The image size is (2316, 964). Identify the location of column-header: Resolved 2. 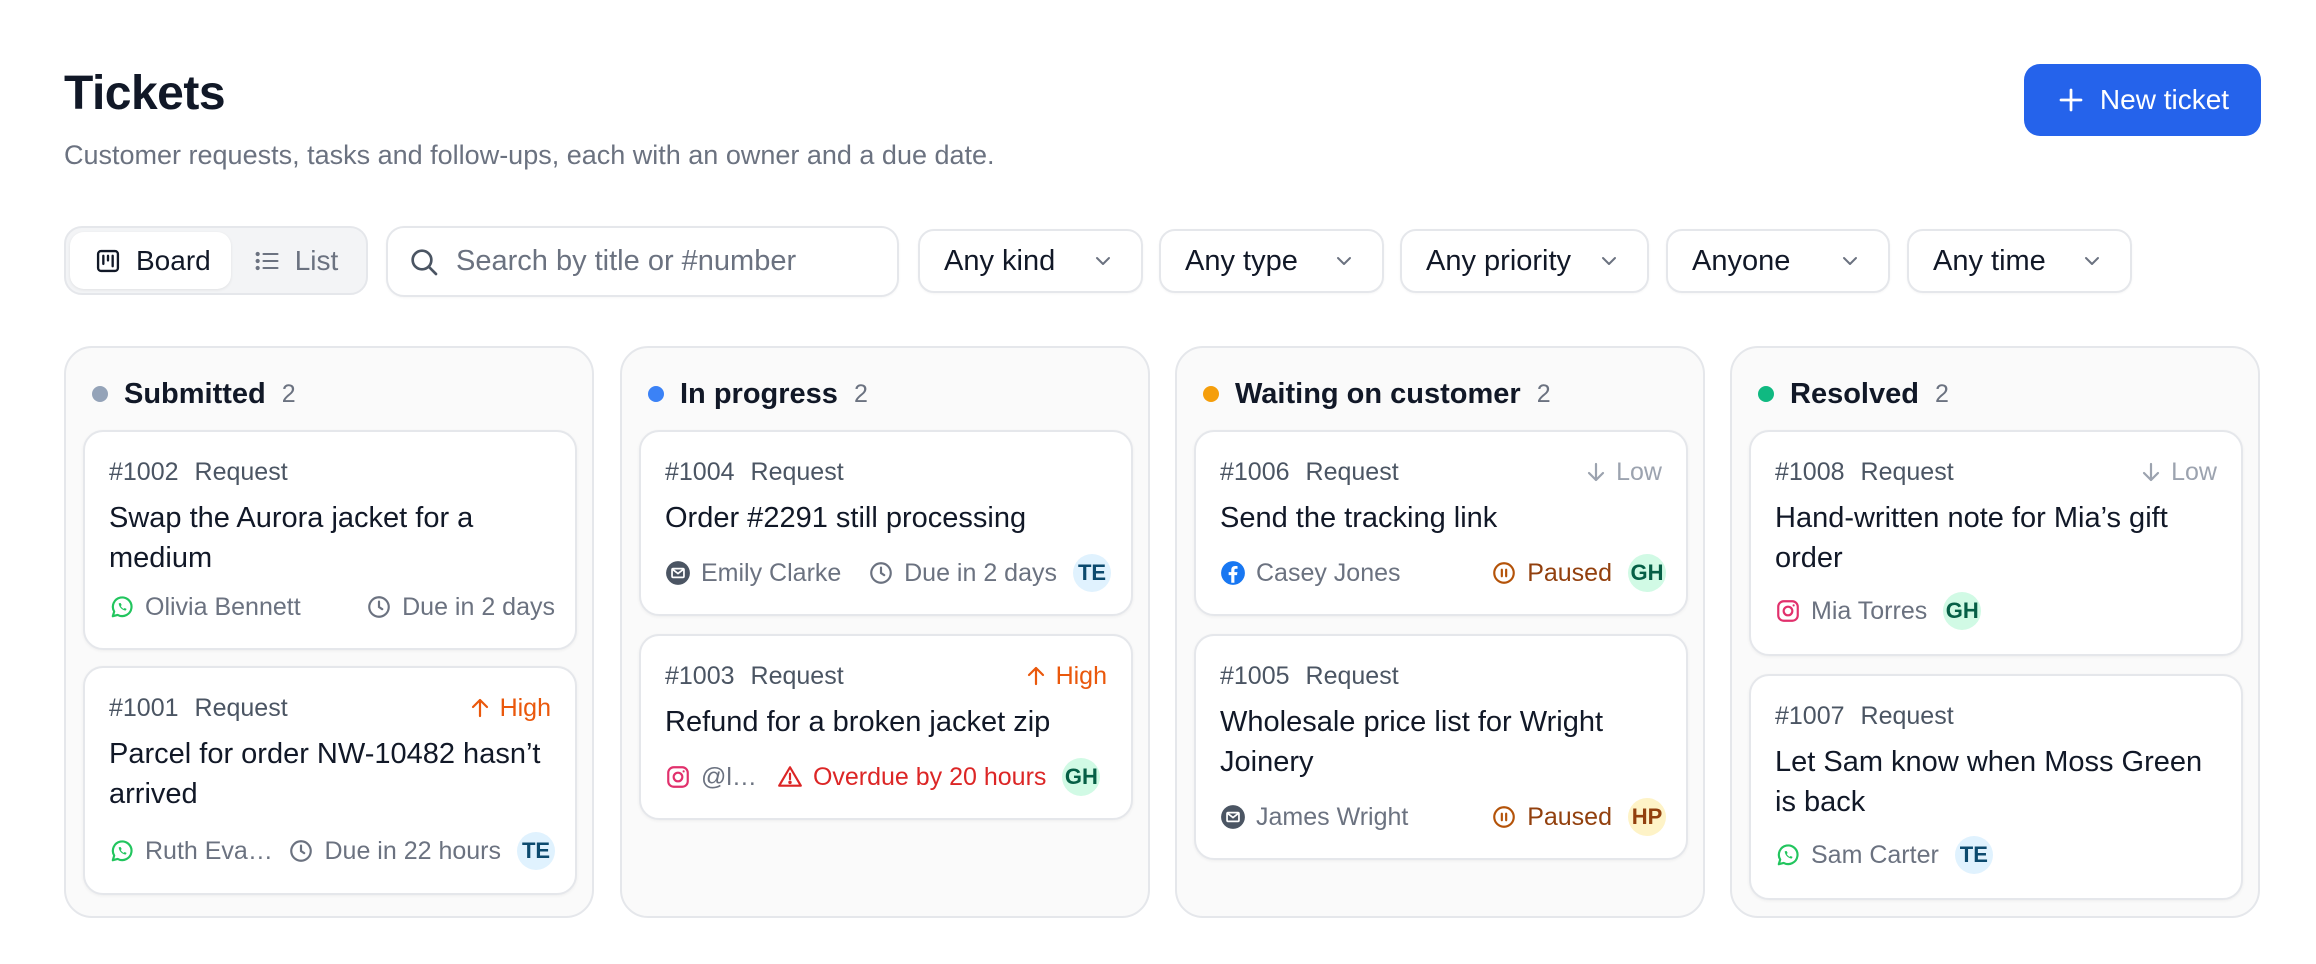
(1853, 394).